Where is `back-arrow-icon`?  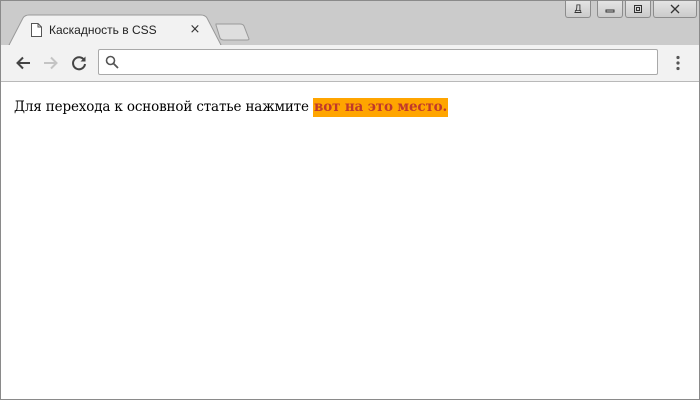 back-arrow-icon is located at coordinates (23, 63).